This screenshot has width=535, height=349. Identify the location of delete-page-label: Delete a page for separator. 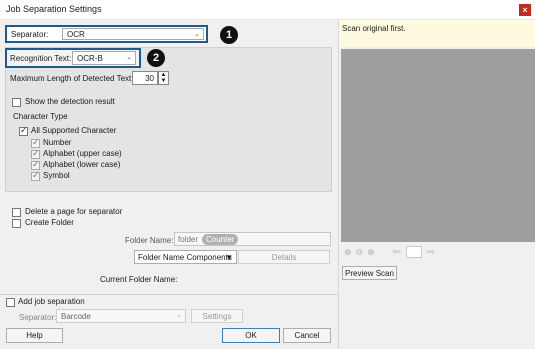
(74, 211).